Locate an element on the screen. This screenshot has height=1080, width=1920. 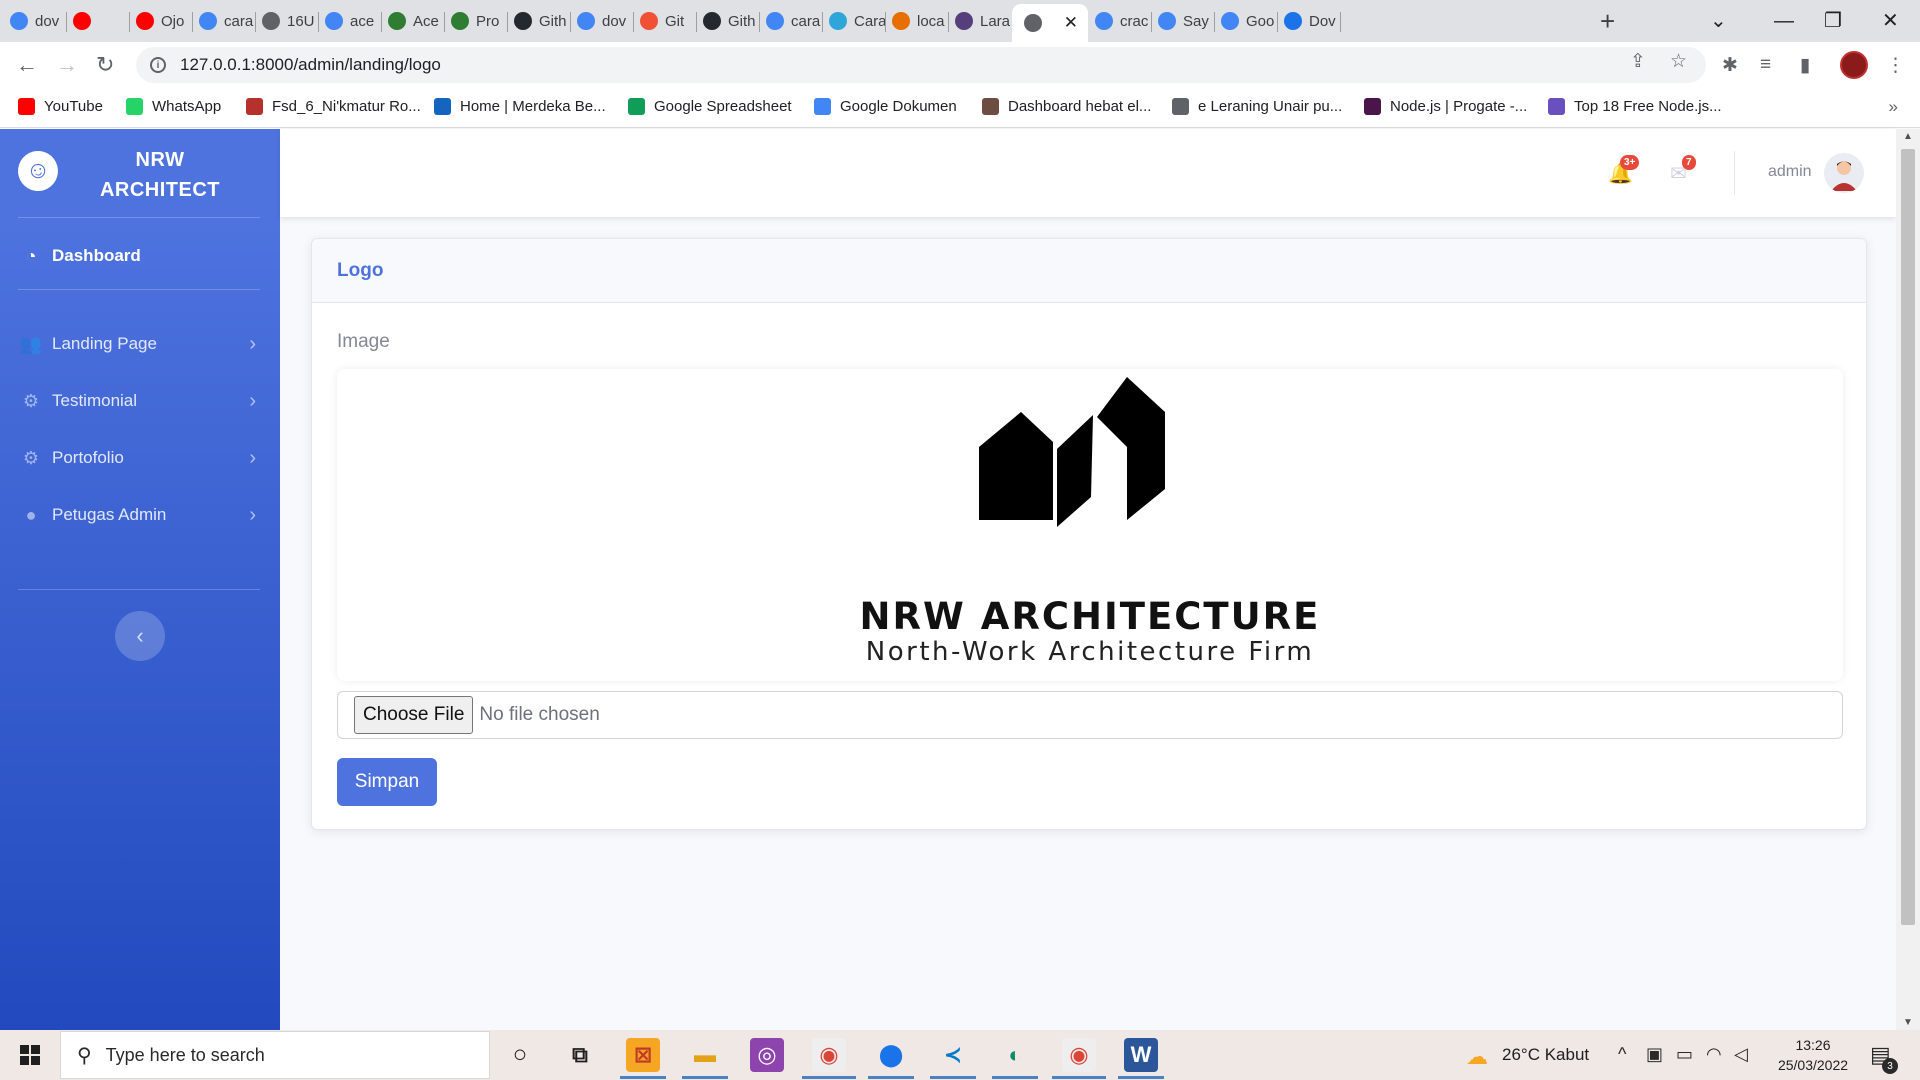
meet-now-icon: ▣ is located at coordinates (1654, 1054).